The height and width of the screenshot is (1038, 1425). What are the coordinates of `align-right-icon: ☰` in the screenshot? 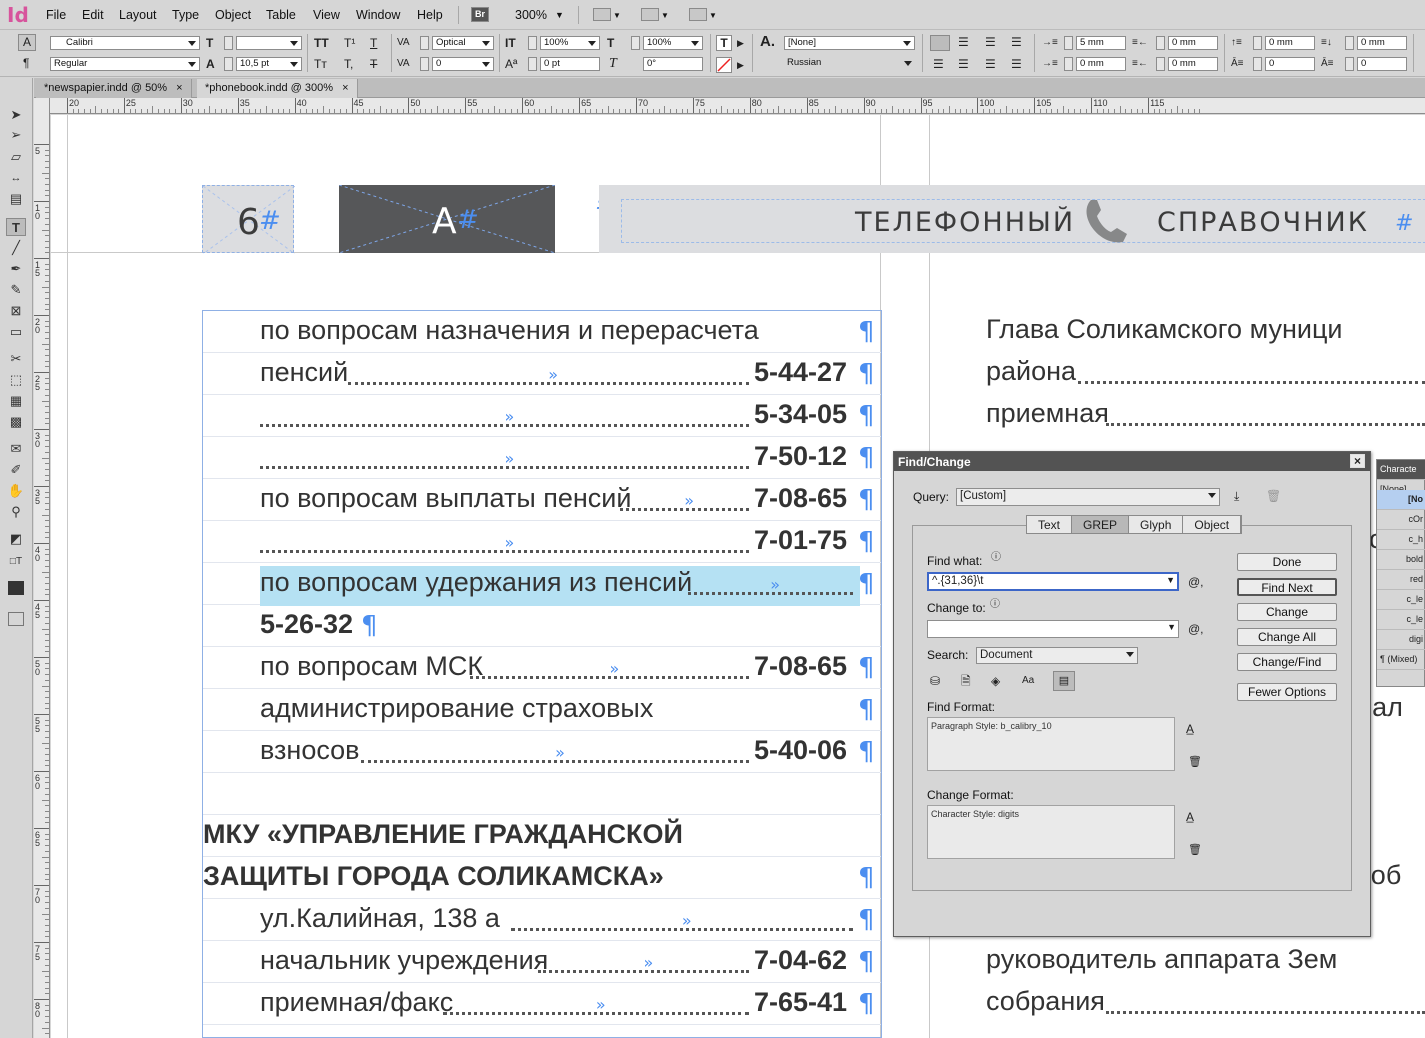 It's located at (990, 42).